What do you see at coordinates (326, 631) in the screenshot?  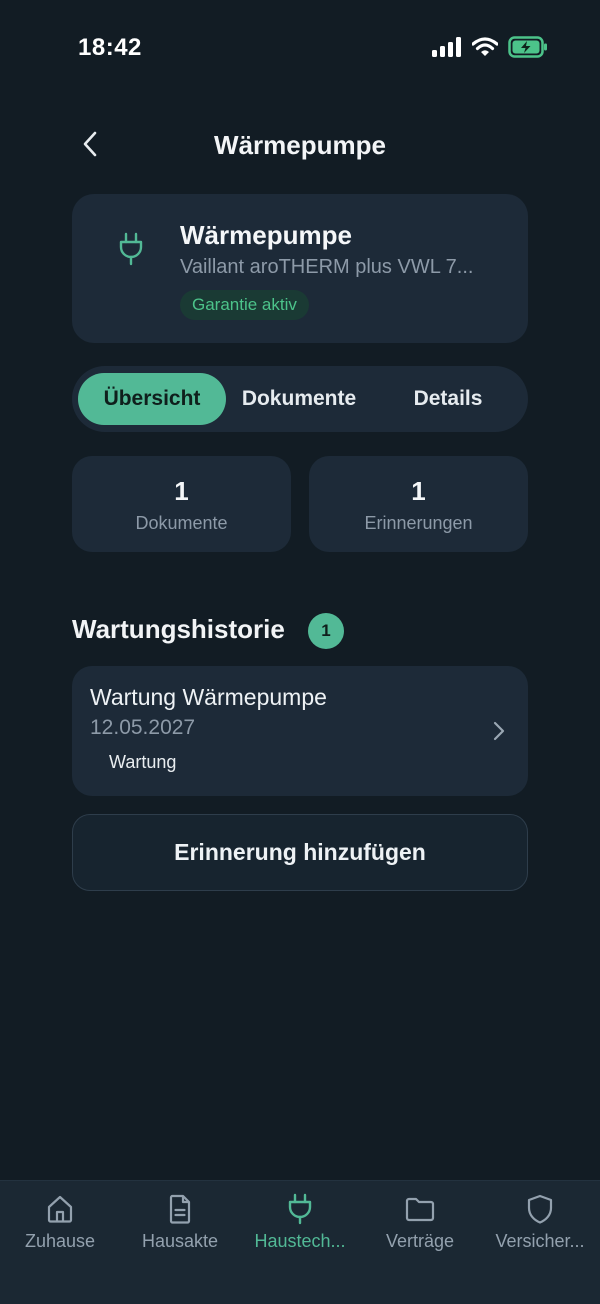 I see `count-badge: 1` at bounding box center [326, 631].